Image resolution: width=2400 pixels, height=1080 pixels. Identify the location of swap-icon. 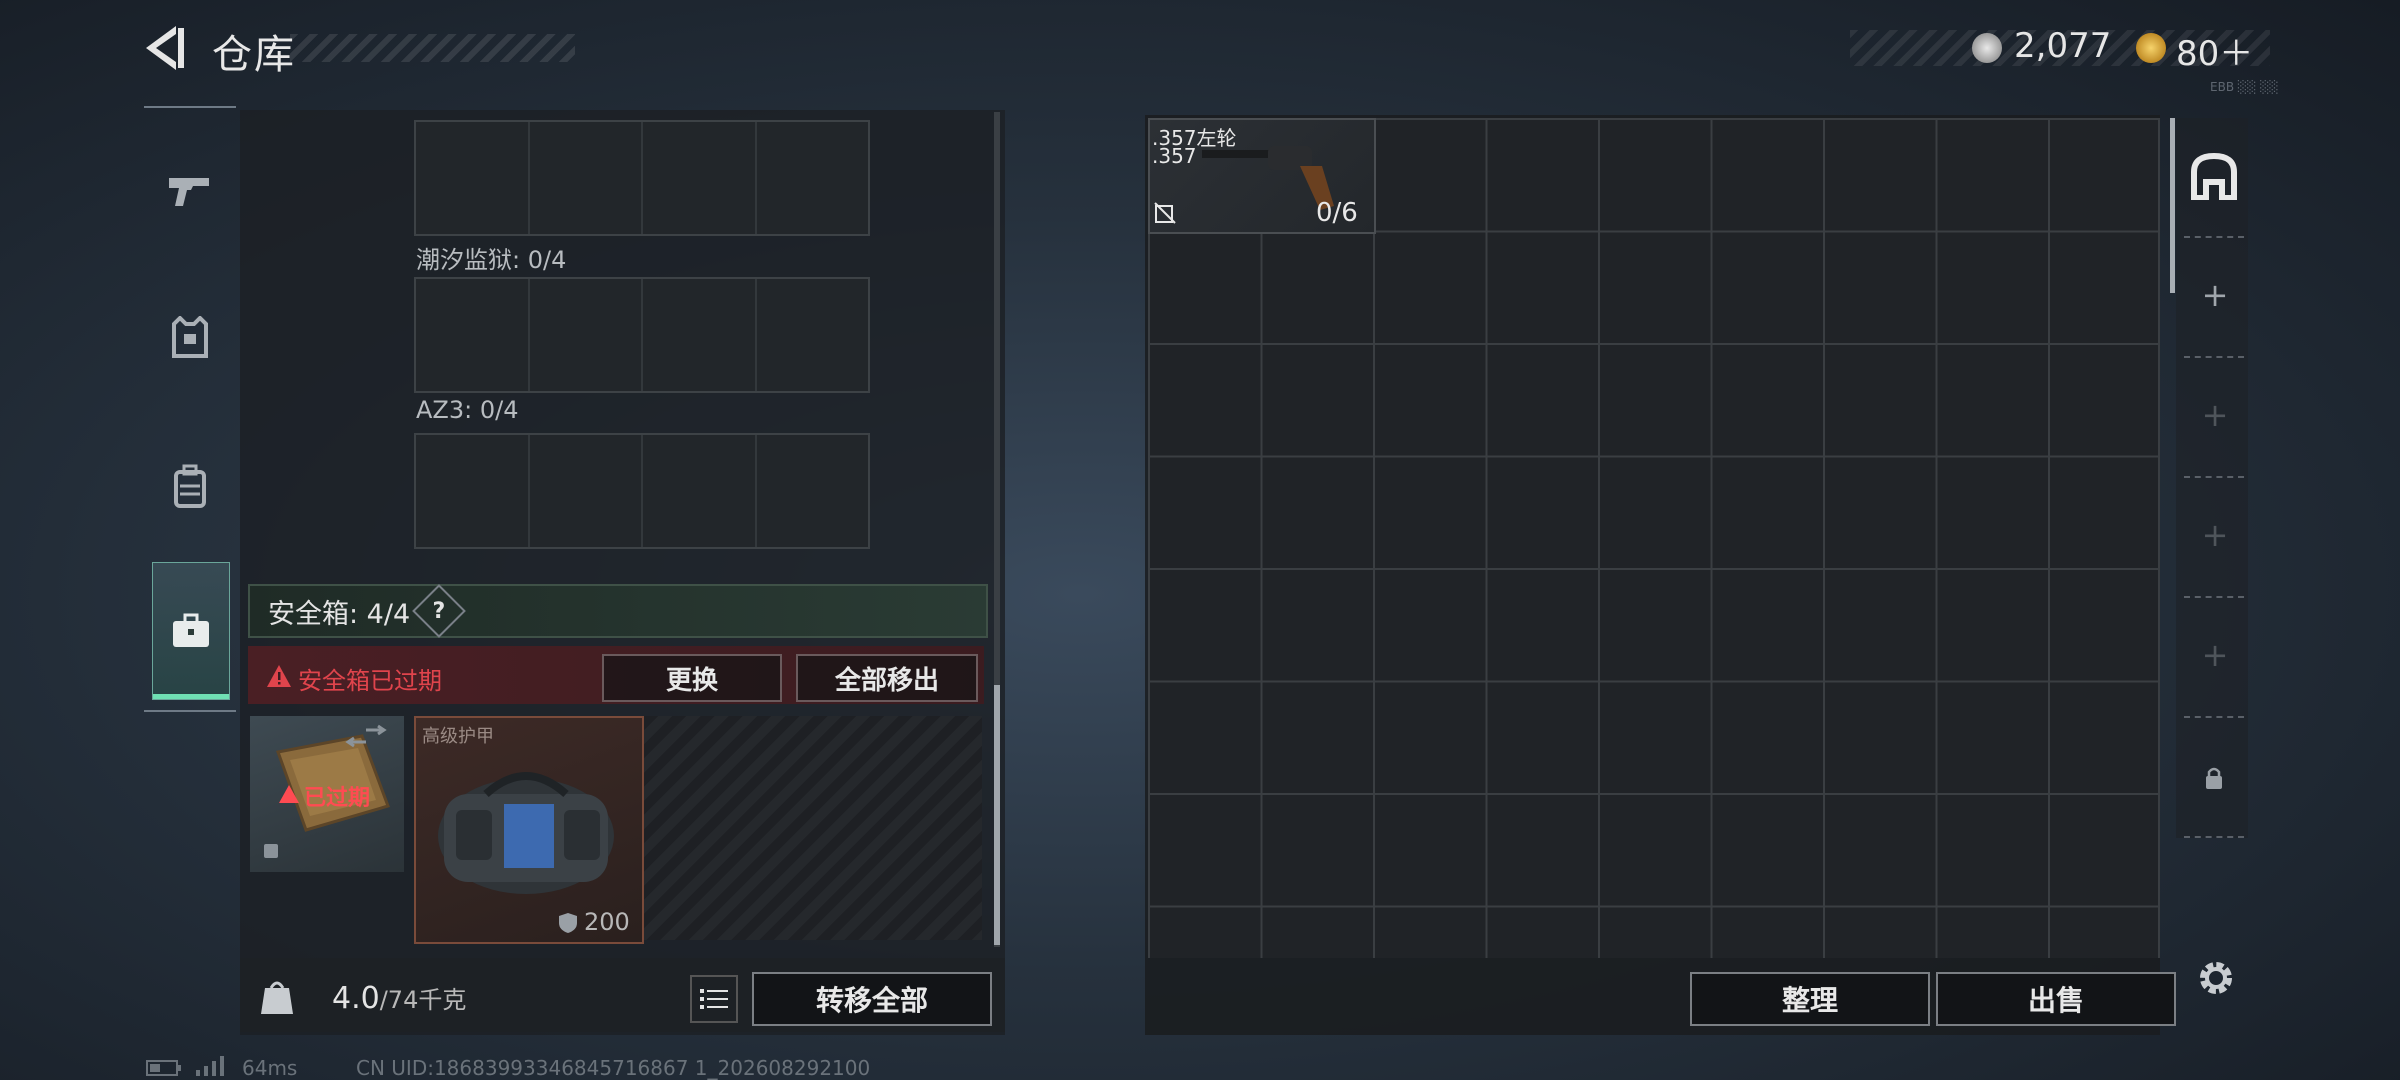
(376, 730).